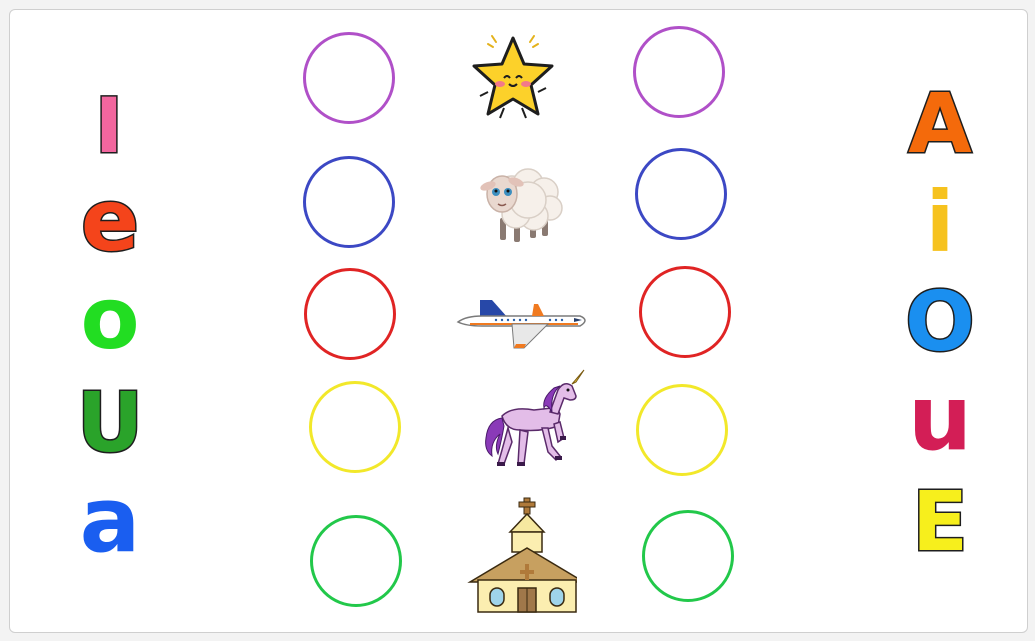 The width and height of the screenshot is (1035, 641). Describe the element at coordinates (940, 124) in the screenshot. I see `right-letter-1: A` at that location.